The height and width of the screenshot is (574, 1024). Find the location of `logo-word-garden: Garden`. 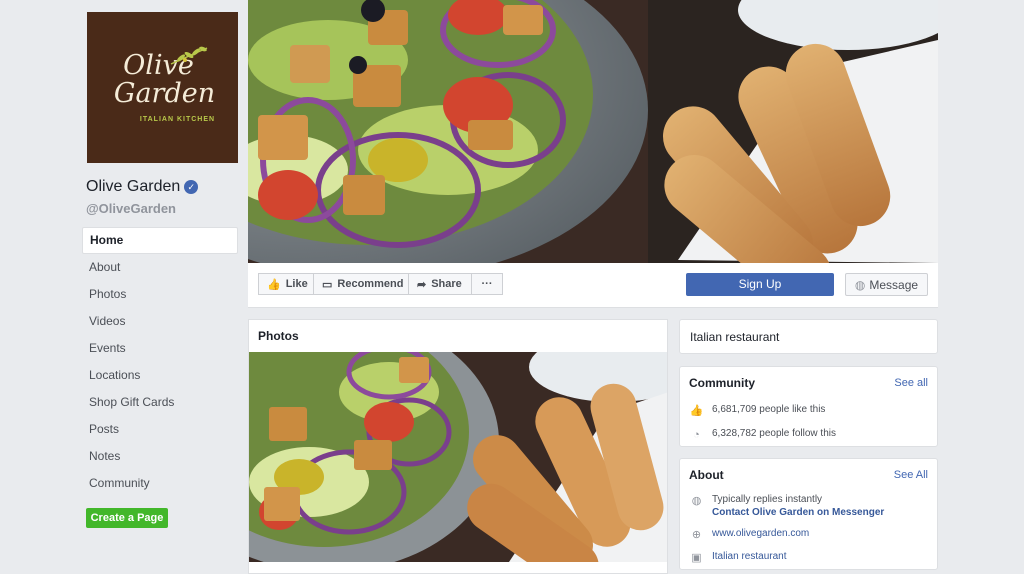

logo-word-garden: Garden is located at coordinates (164, 93).